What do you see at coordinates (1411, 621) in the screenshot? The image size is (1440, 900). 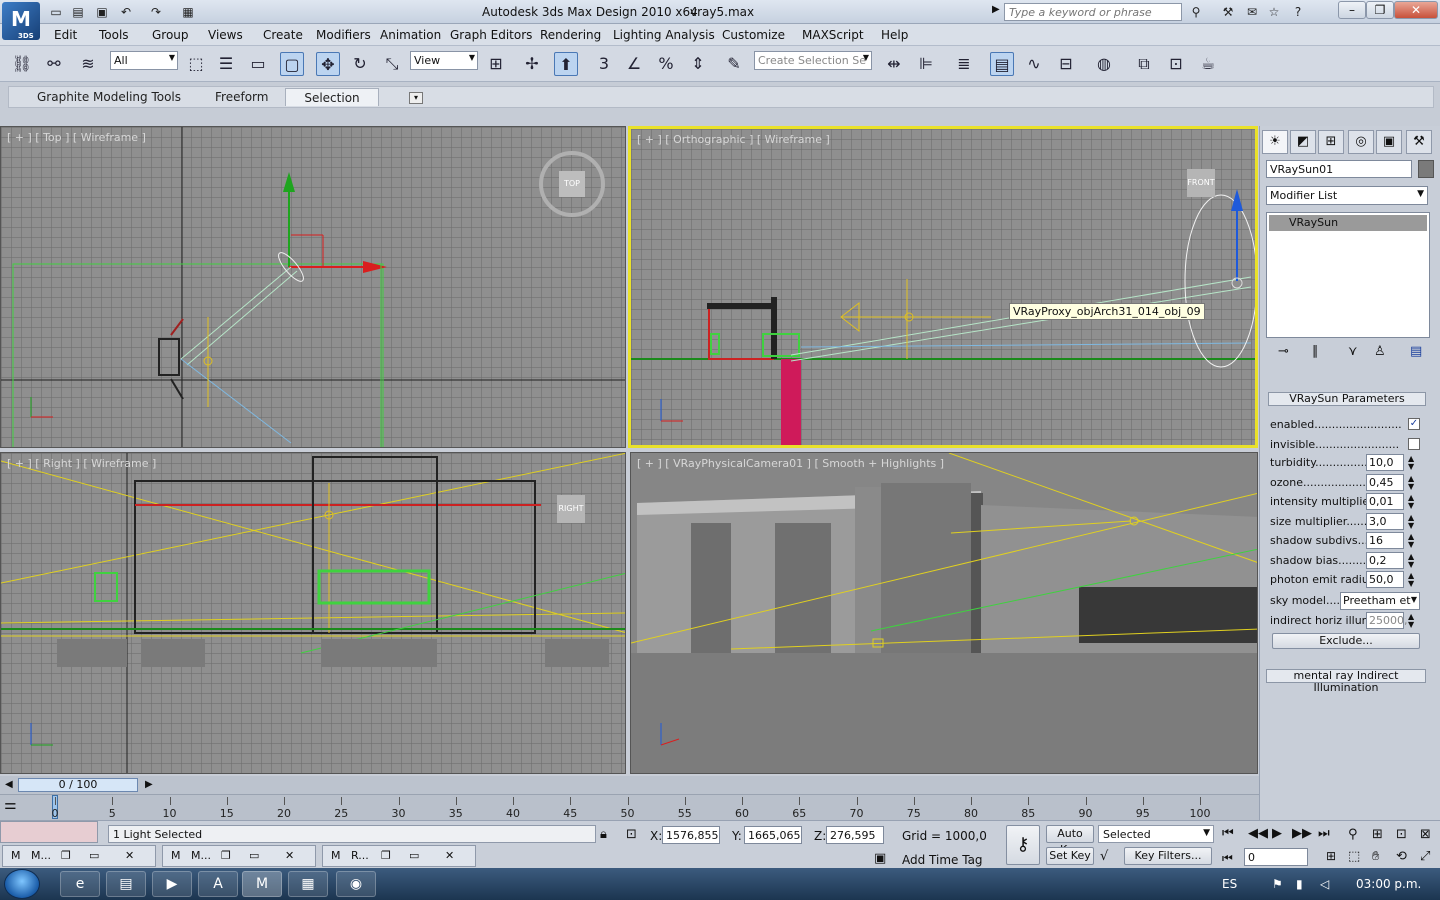 I see `indirect-horiz-spinner: ▲ ▼` at bounding box center [1411, 621].